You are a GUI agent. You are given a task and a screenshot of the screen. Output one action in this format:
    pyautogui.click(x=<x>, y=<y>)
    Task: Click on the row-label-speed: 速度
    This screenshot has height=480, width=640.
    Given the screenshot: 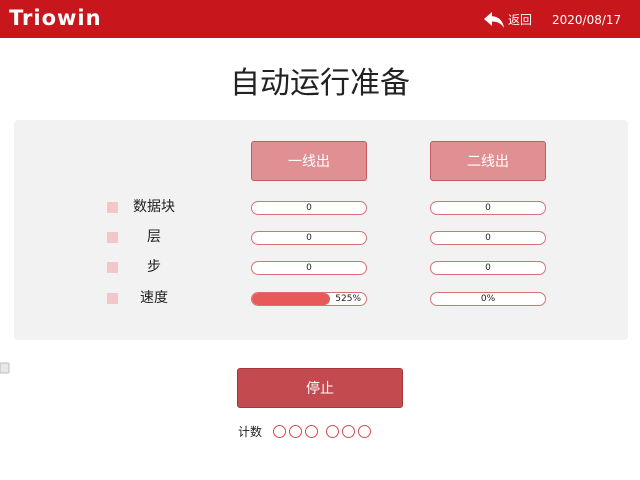 What is the action you would take?
    pyautogui.click(x=145, y=298)
    